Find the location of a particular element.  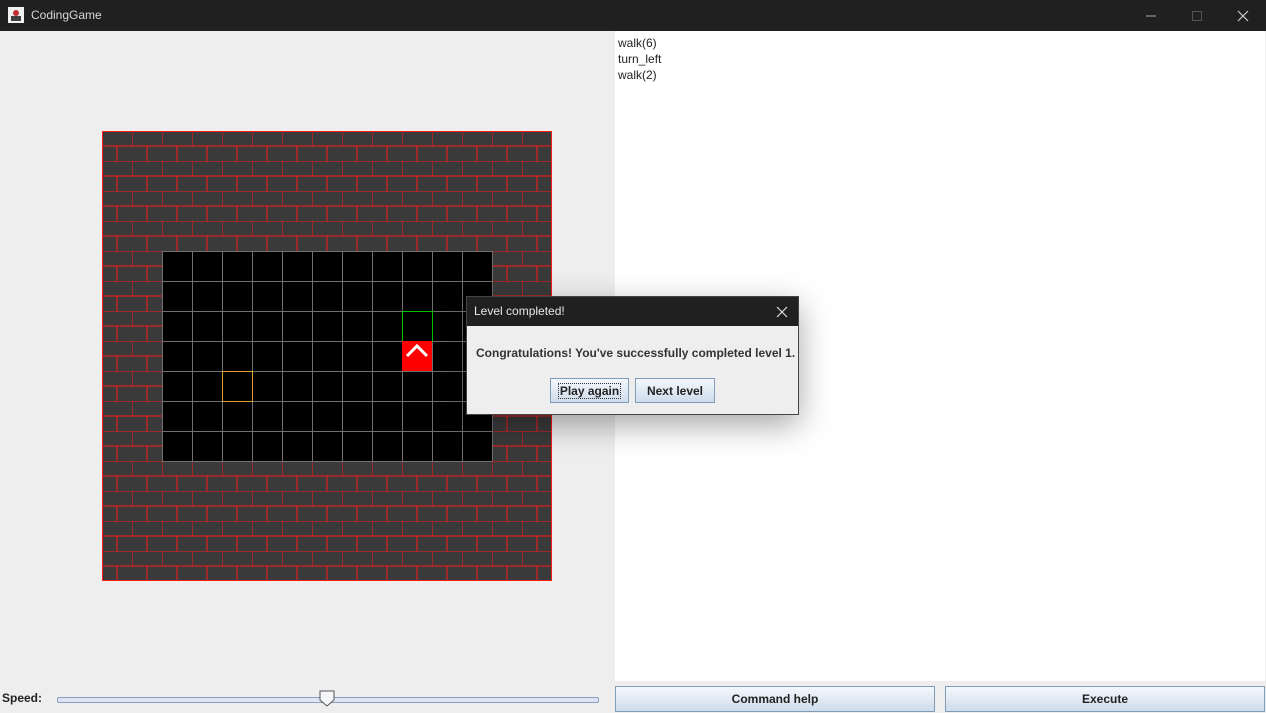

execute-label: Execute is located at coordinates (1105, 699).